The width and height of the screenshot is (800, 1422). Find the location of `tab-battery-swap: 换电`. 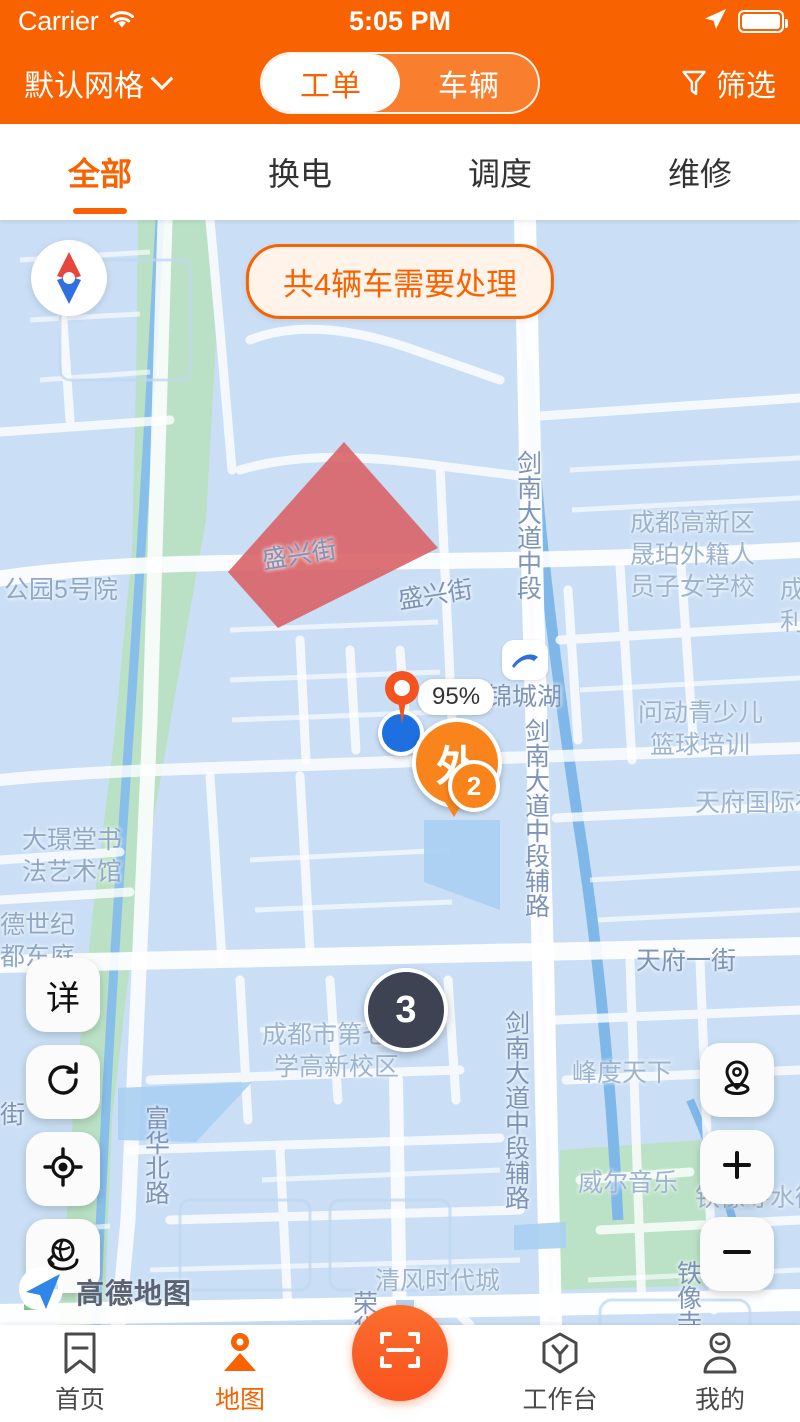

tab-battery-swap: 换电 is located at coordinates (300, 172).